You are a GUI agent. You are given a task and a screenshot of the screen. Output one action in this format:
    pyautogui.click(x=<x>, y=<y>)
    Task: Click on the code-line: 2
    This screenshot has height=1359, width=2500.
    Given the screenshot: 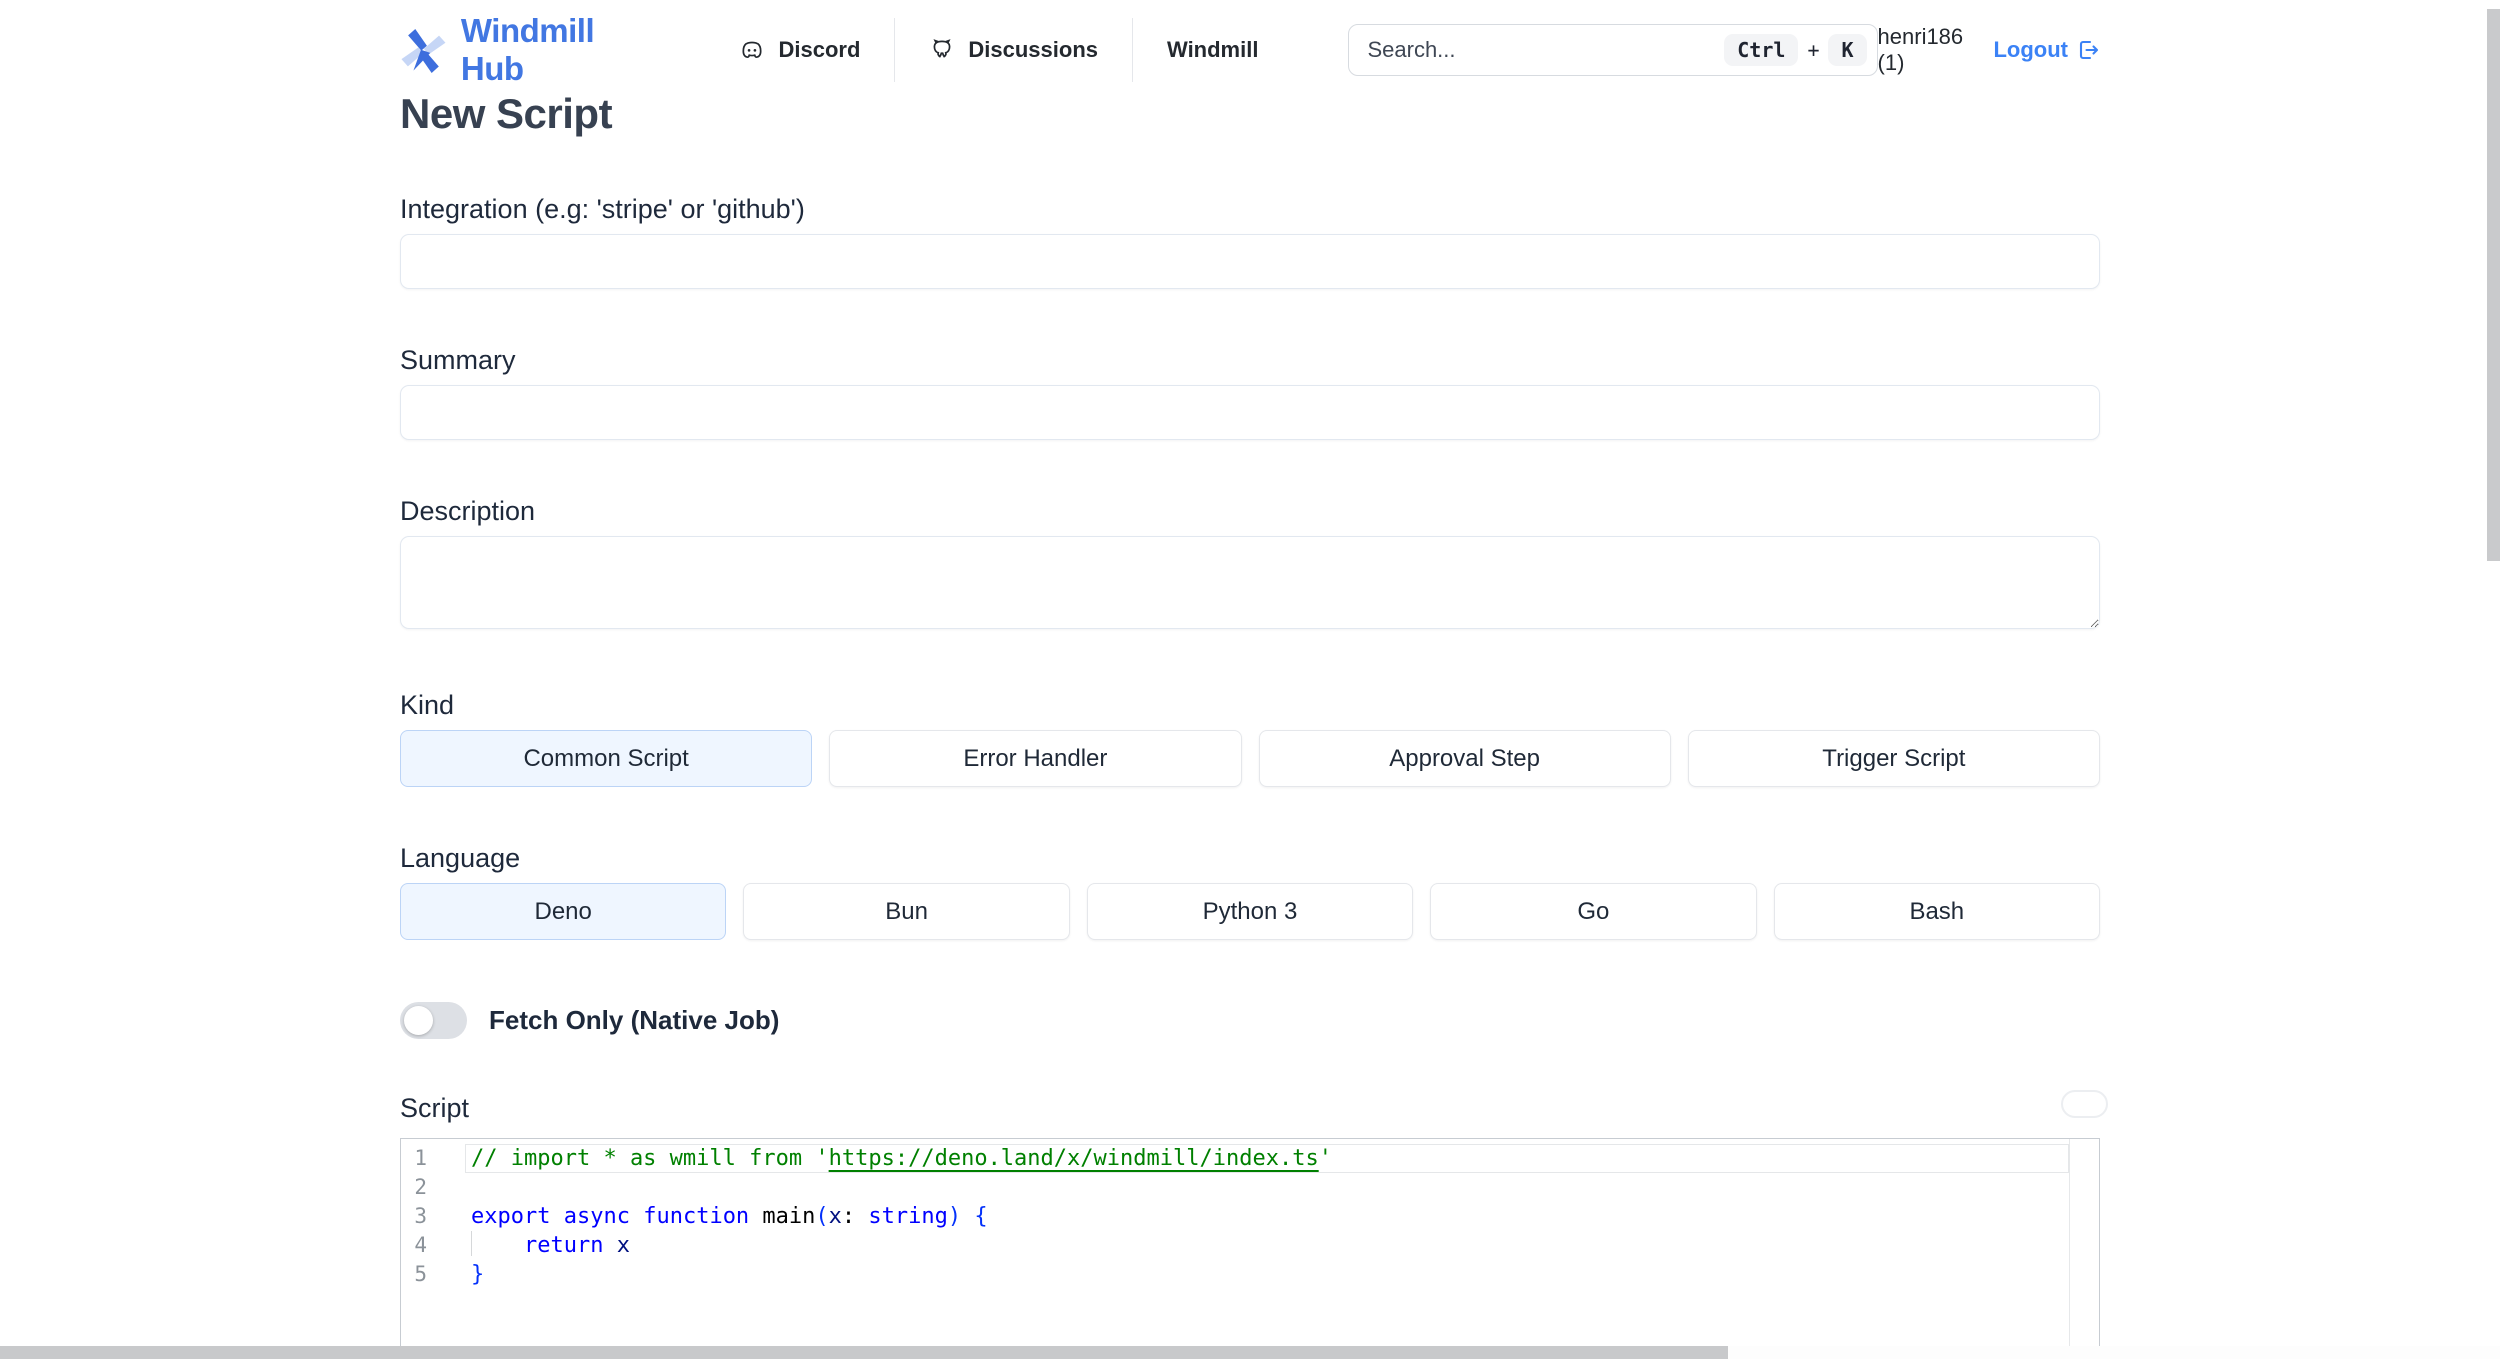 What is the action you would take?
    pyautogui.click(x=1250, y=1187)
    